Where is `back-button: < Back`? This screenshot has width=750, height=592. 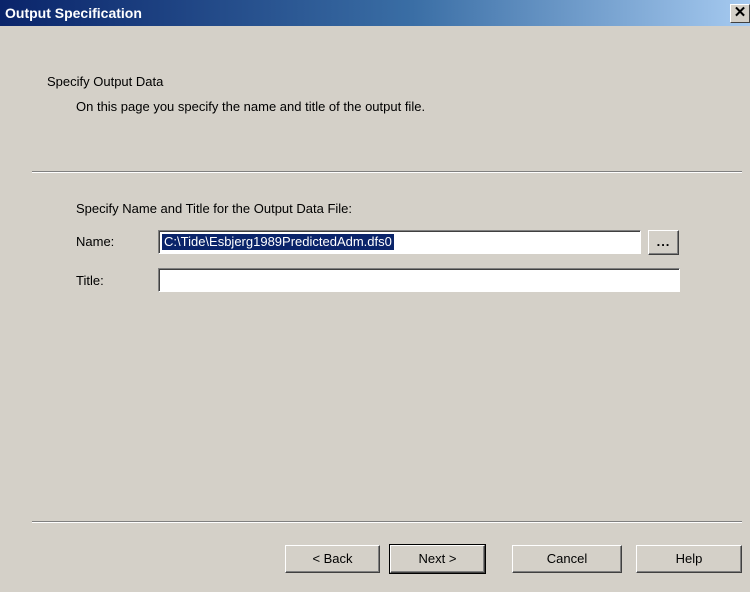 back-button: < Back is located at coordinates (332, 559).